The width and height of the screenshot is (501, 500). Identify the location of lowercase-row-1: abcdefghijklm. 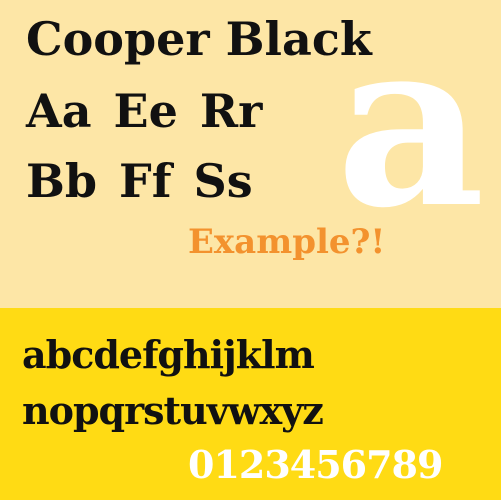
(168, 354).